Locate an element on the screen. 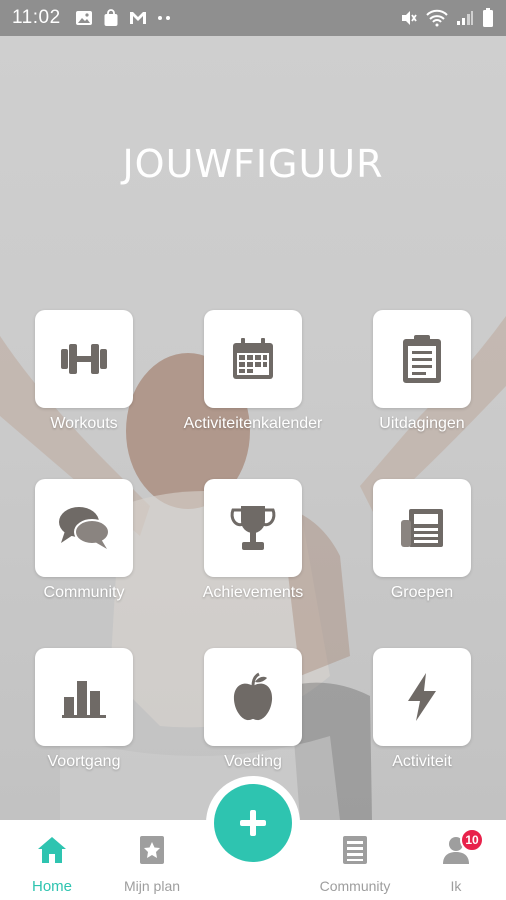 This screenshot has width=506, height=900. tile-groepen-label: Groepen is located at coordinates (422, 592).